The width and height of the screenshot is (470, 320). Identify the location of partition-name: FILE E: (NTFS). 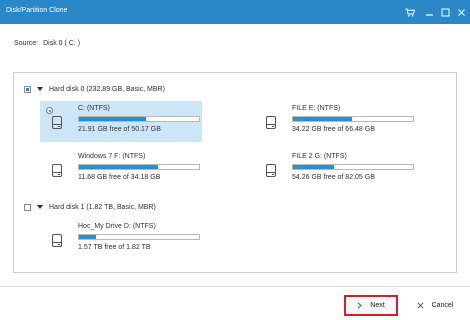
(316, 108).